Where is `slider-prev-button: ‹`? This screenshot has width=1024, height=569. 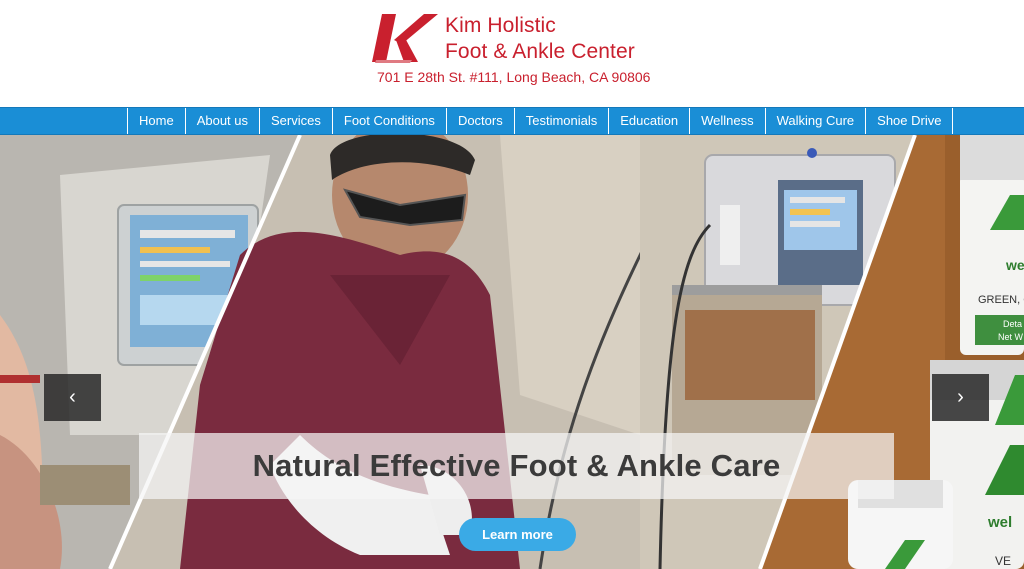
slider-prev-button: ‹ is located at coordinates (72, 397).